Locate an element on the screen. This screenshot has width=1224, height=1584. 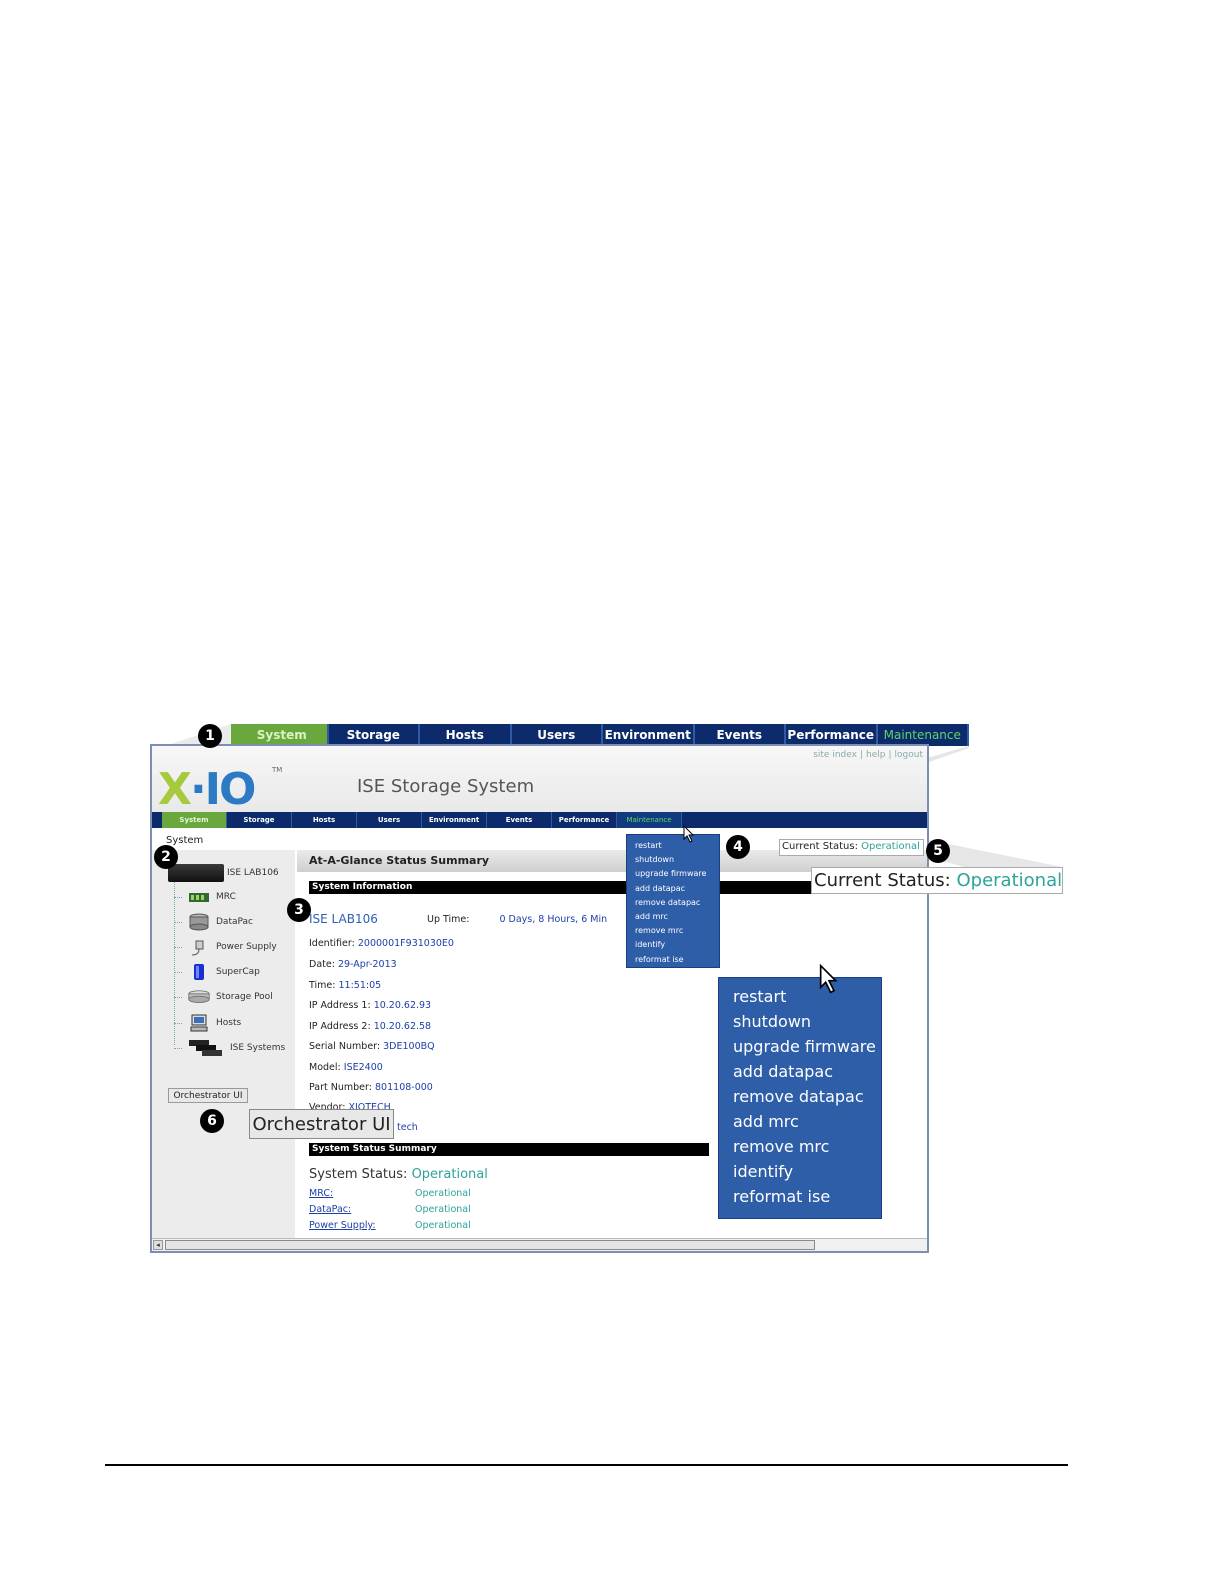
tree-item-supercap: SuperCap is located at coordinates (217, 972).